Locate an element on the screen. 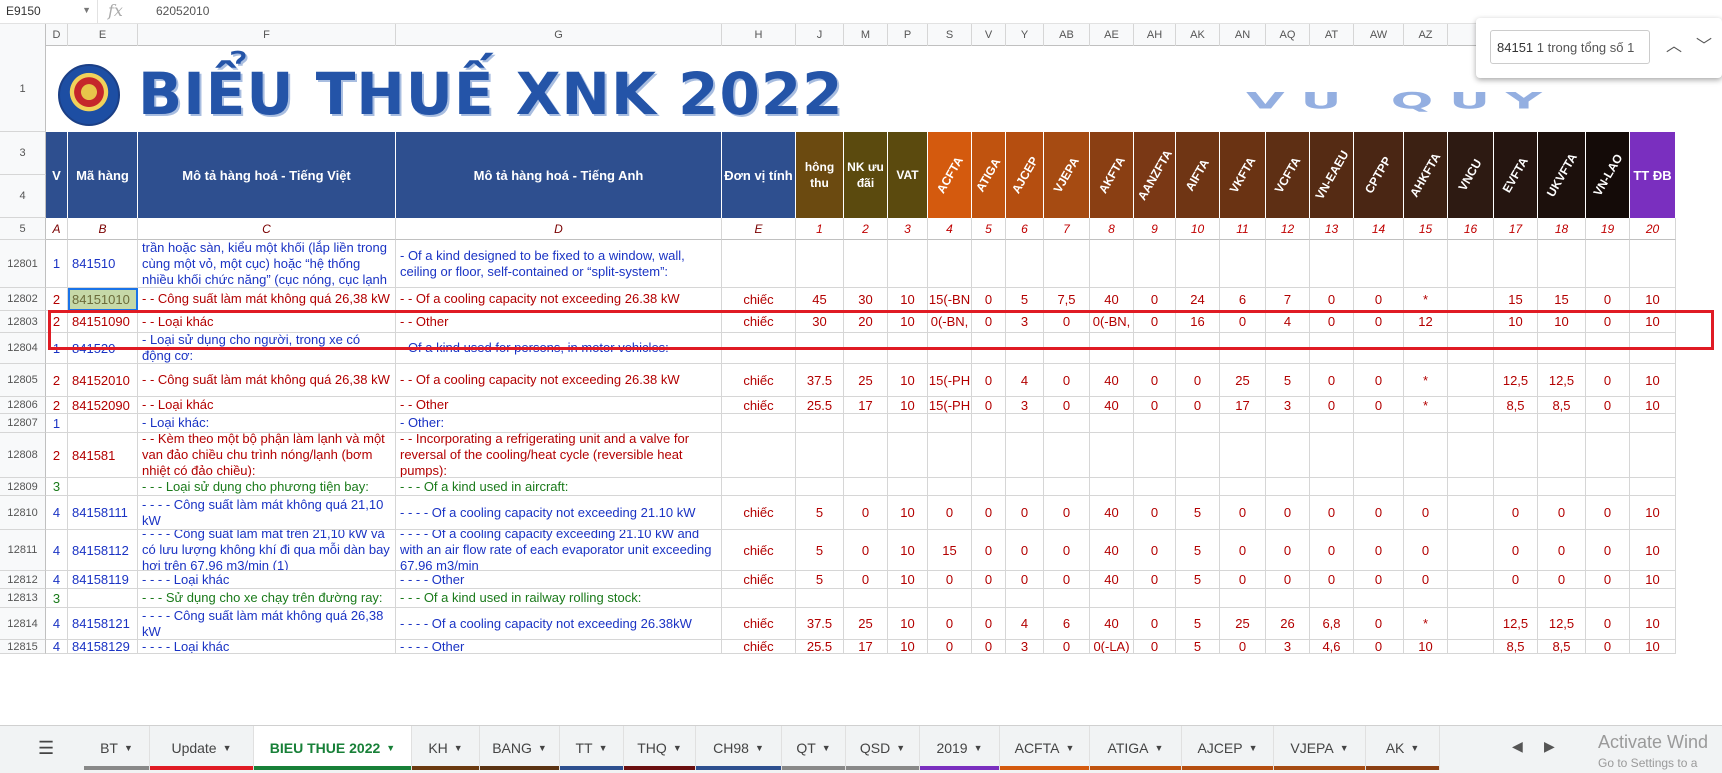  cell-rate: 7,5 is located at coordinates (1067, 299).